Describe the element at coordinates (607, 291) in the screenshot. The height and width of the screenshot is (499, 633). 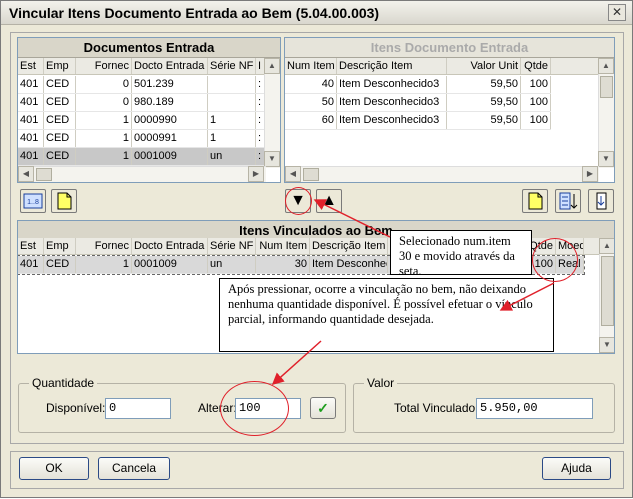
I see `vinculados-vscroll-thumb` at that location.